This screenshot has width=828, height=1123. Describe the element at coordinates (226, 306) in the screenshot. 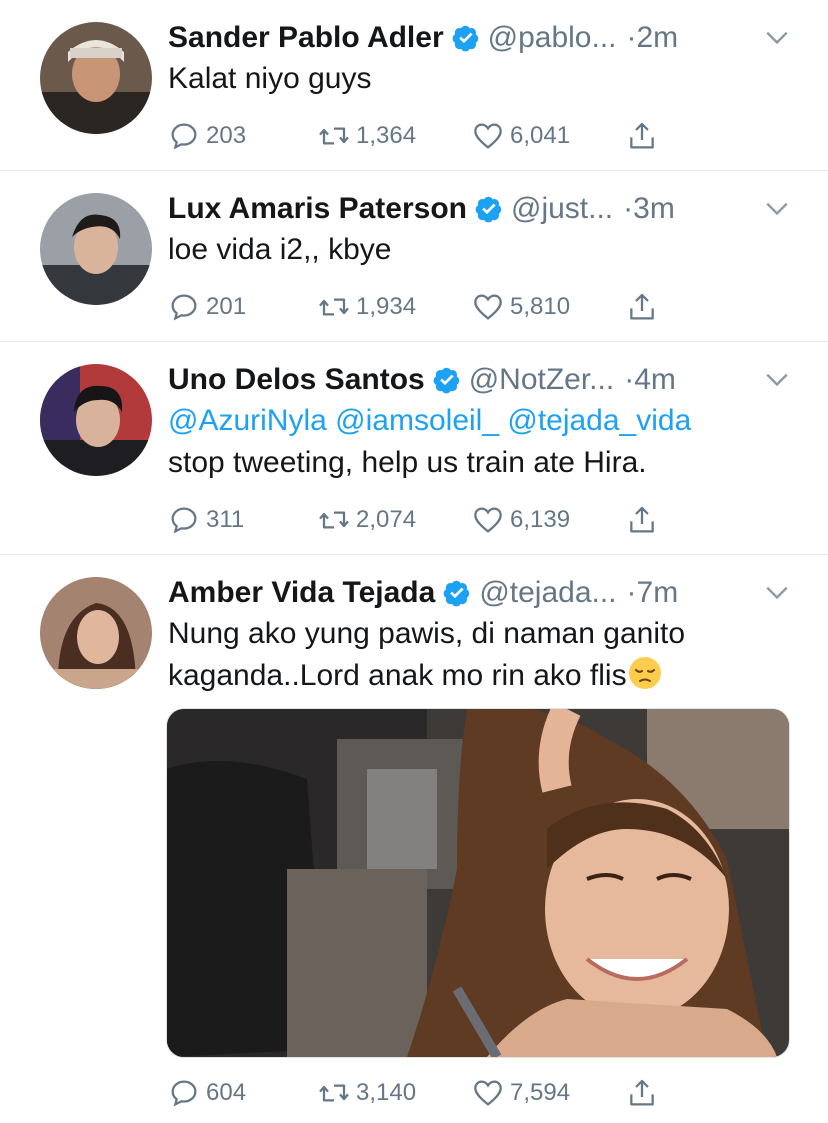

I see `reply-count: 201` at that location.